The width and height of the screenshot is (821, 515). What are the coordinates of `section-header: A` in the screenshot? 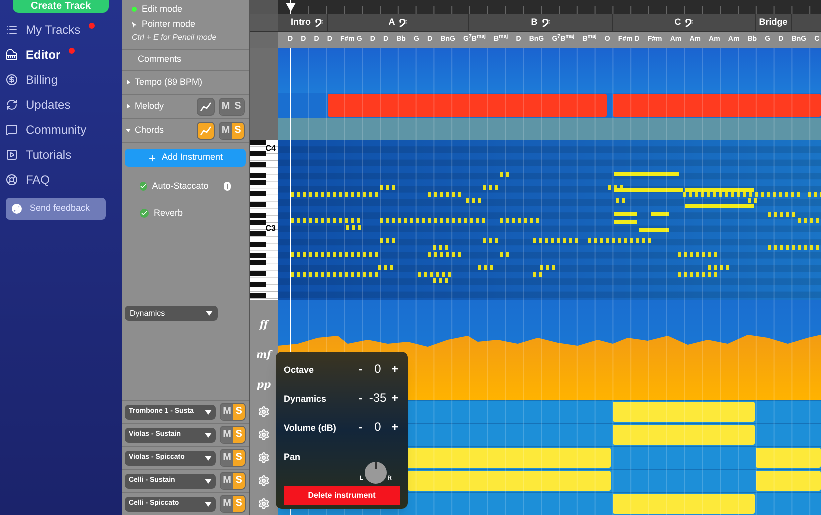 It's located at (398, 22).